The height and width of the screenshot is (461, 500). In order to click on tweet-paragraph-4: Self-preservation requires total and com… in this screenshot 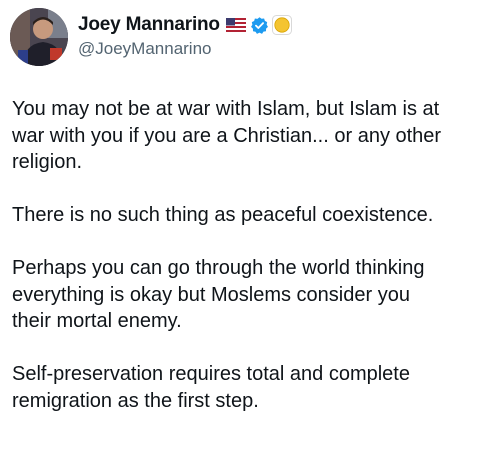, I will do `click(211, 387)`.